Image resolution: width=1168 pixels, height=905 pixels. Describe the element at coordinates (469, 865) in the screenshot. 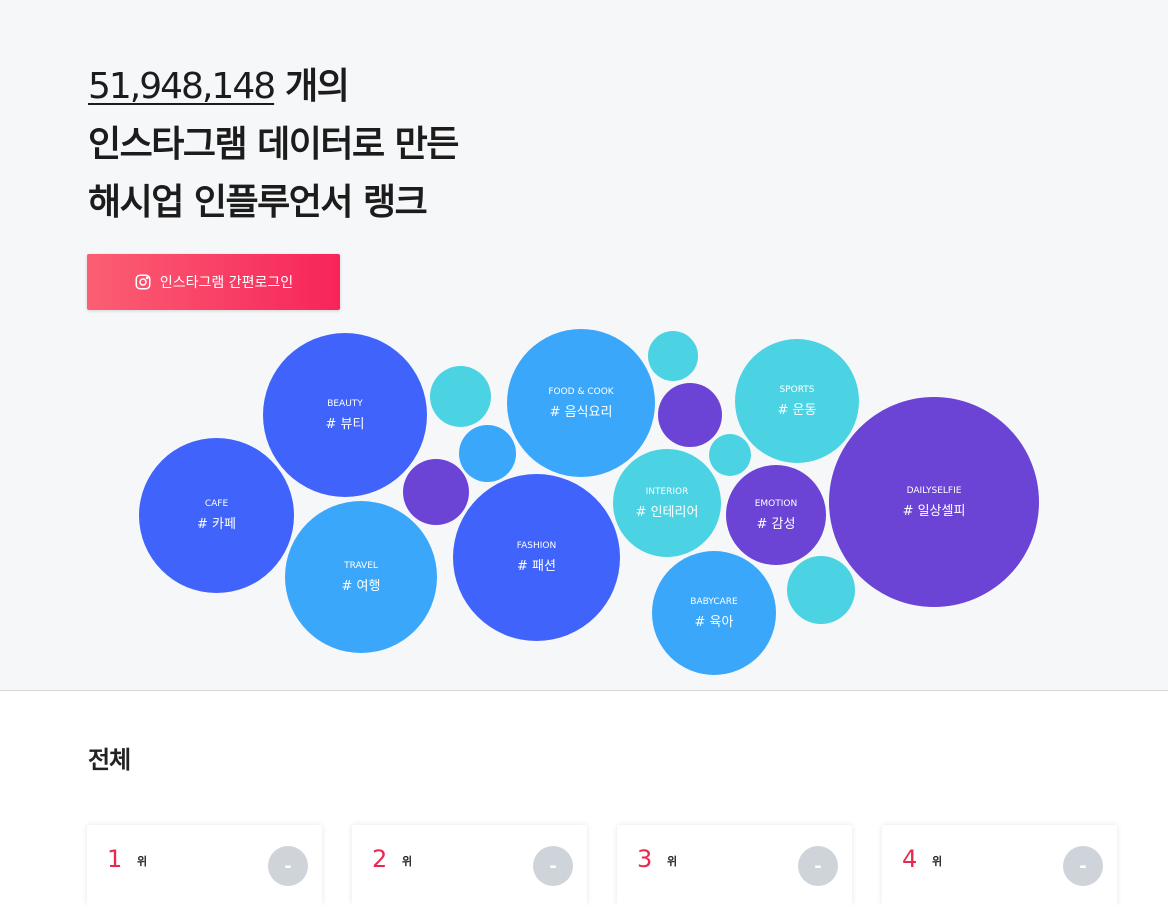

I see `rank-card: 2 위 -` at that location.